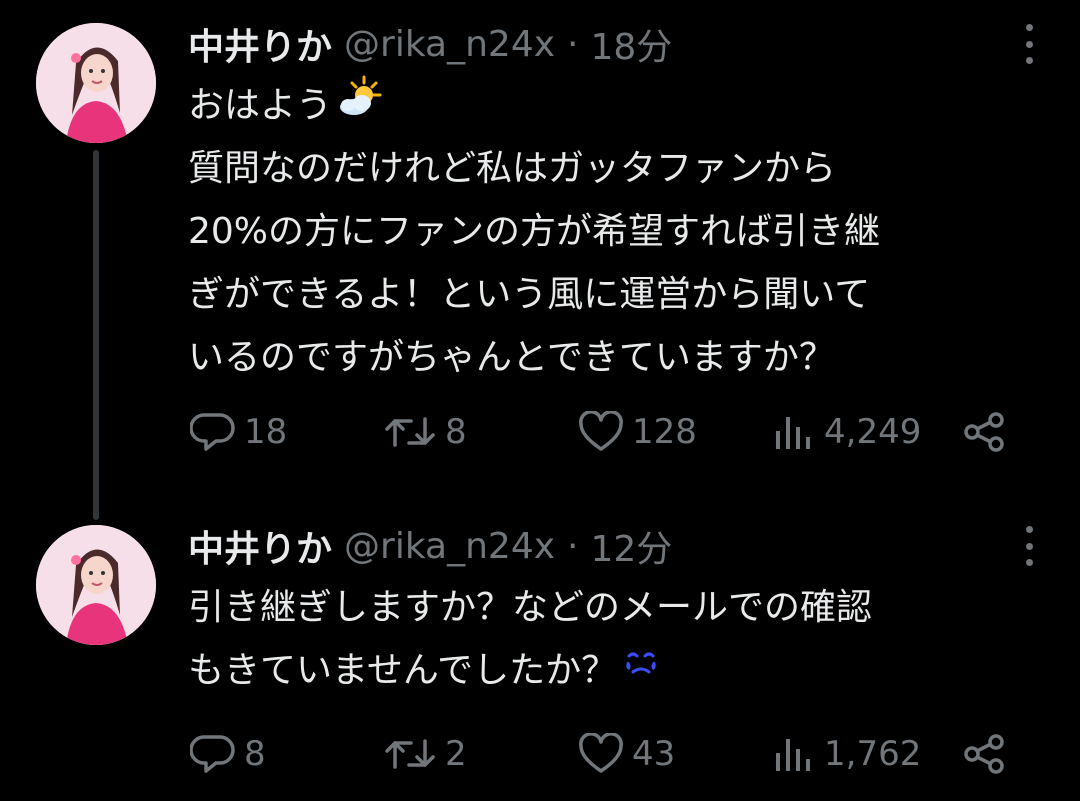 This screenshot has height=801, width=1080. Describe the element at coordinates (654, 754) in the screenshot. I see `like-count: 43` at that location.